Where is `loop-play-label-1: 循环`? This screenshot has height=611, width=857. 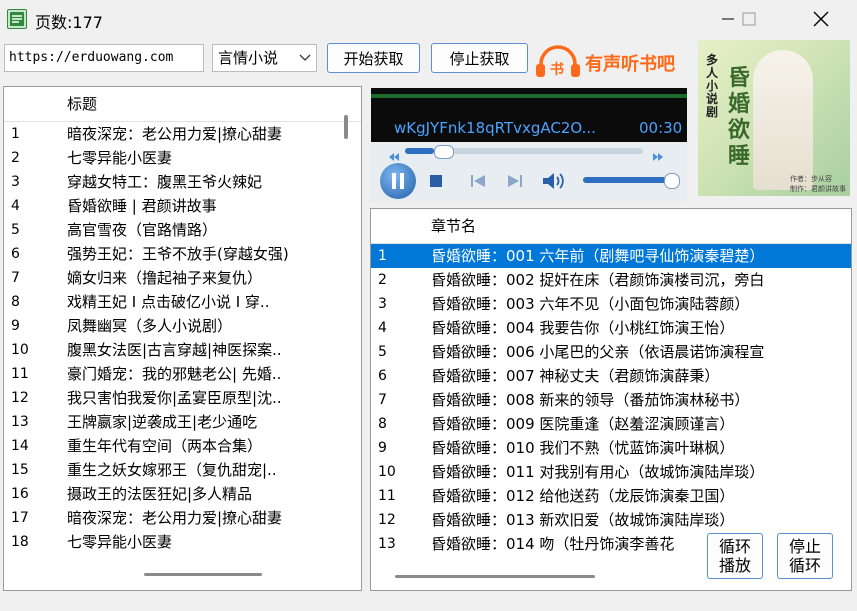
loop-play-label-1: 循环 is located at coordinates (734, 546).